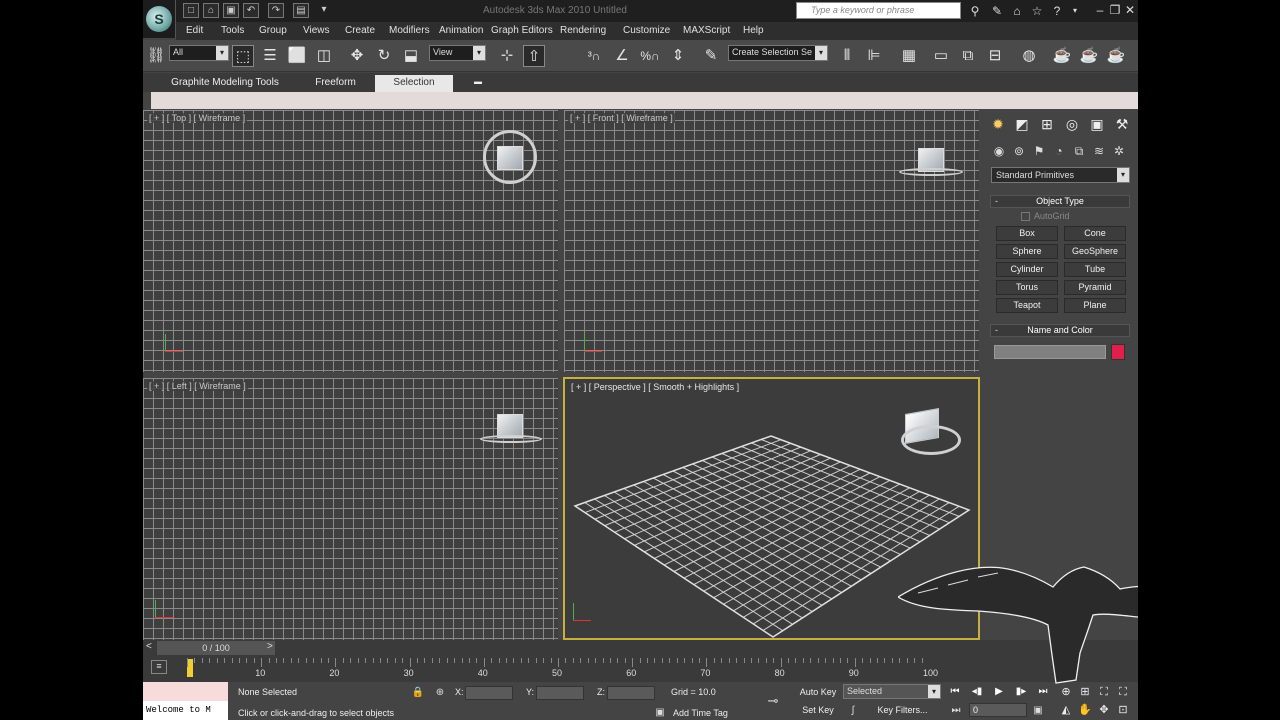 This screenshot has height=720, width=1280. What do you see at coordinates (350, 241) in the screenshot?
I see `viewport-top: [ + ] [ Top ] [ Wireframe ]` at bounding box center [350, 241].